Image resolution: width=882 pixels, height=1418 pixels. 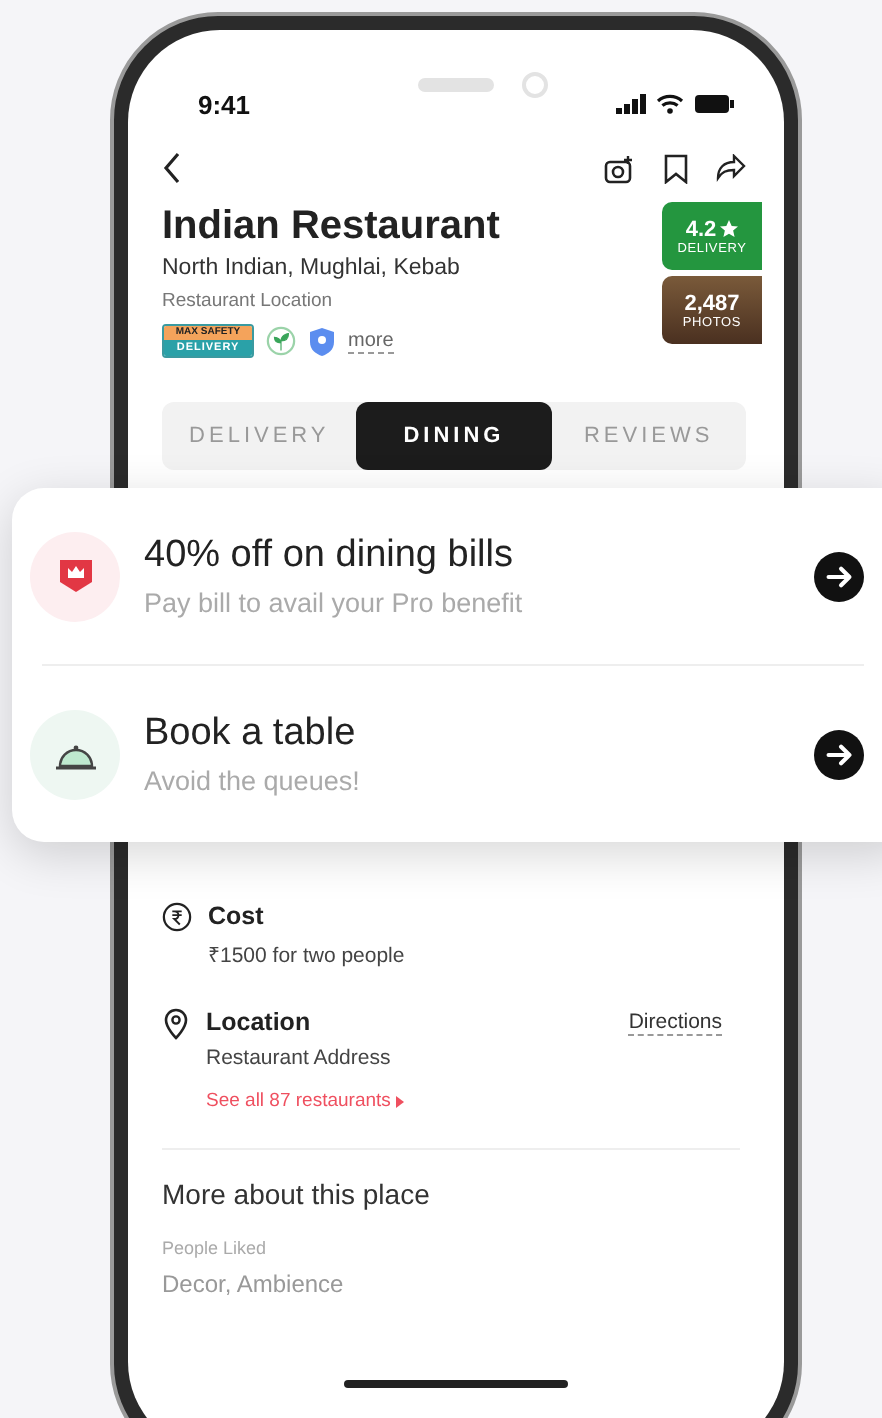 I want to click on offer-row: Book a table Avoid the queues!, so click(x=447, y=754).